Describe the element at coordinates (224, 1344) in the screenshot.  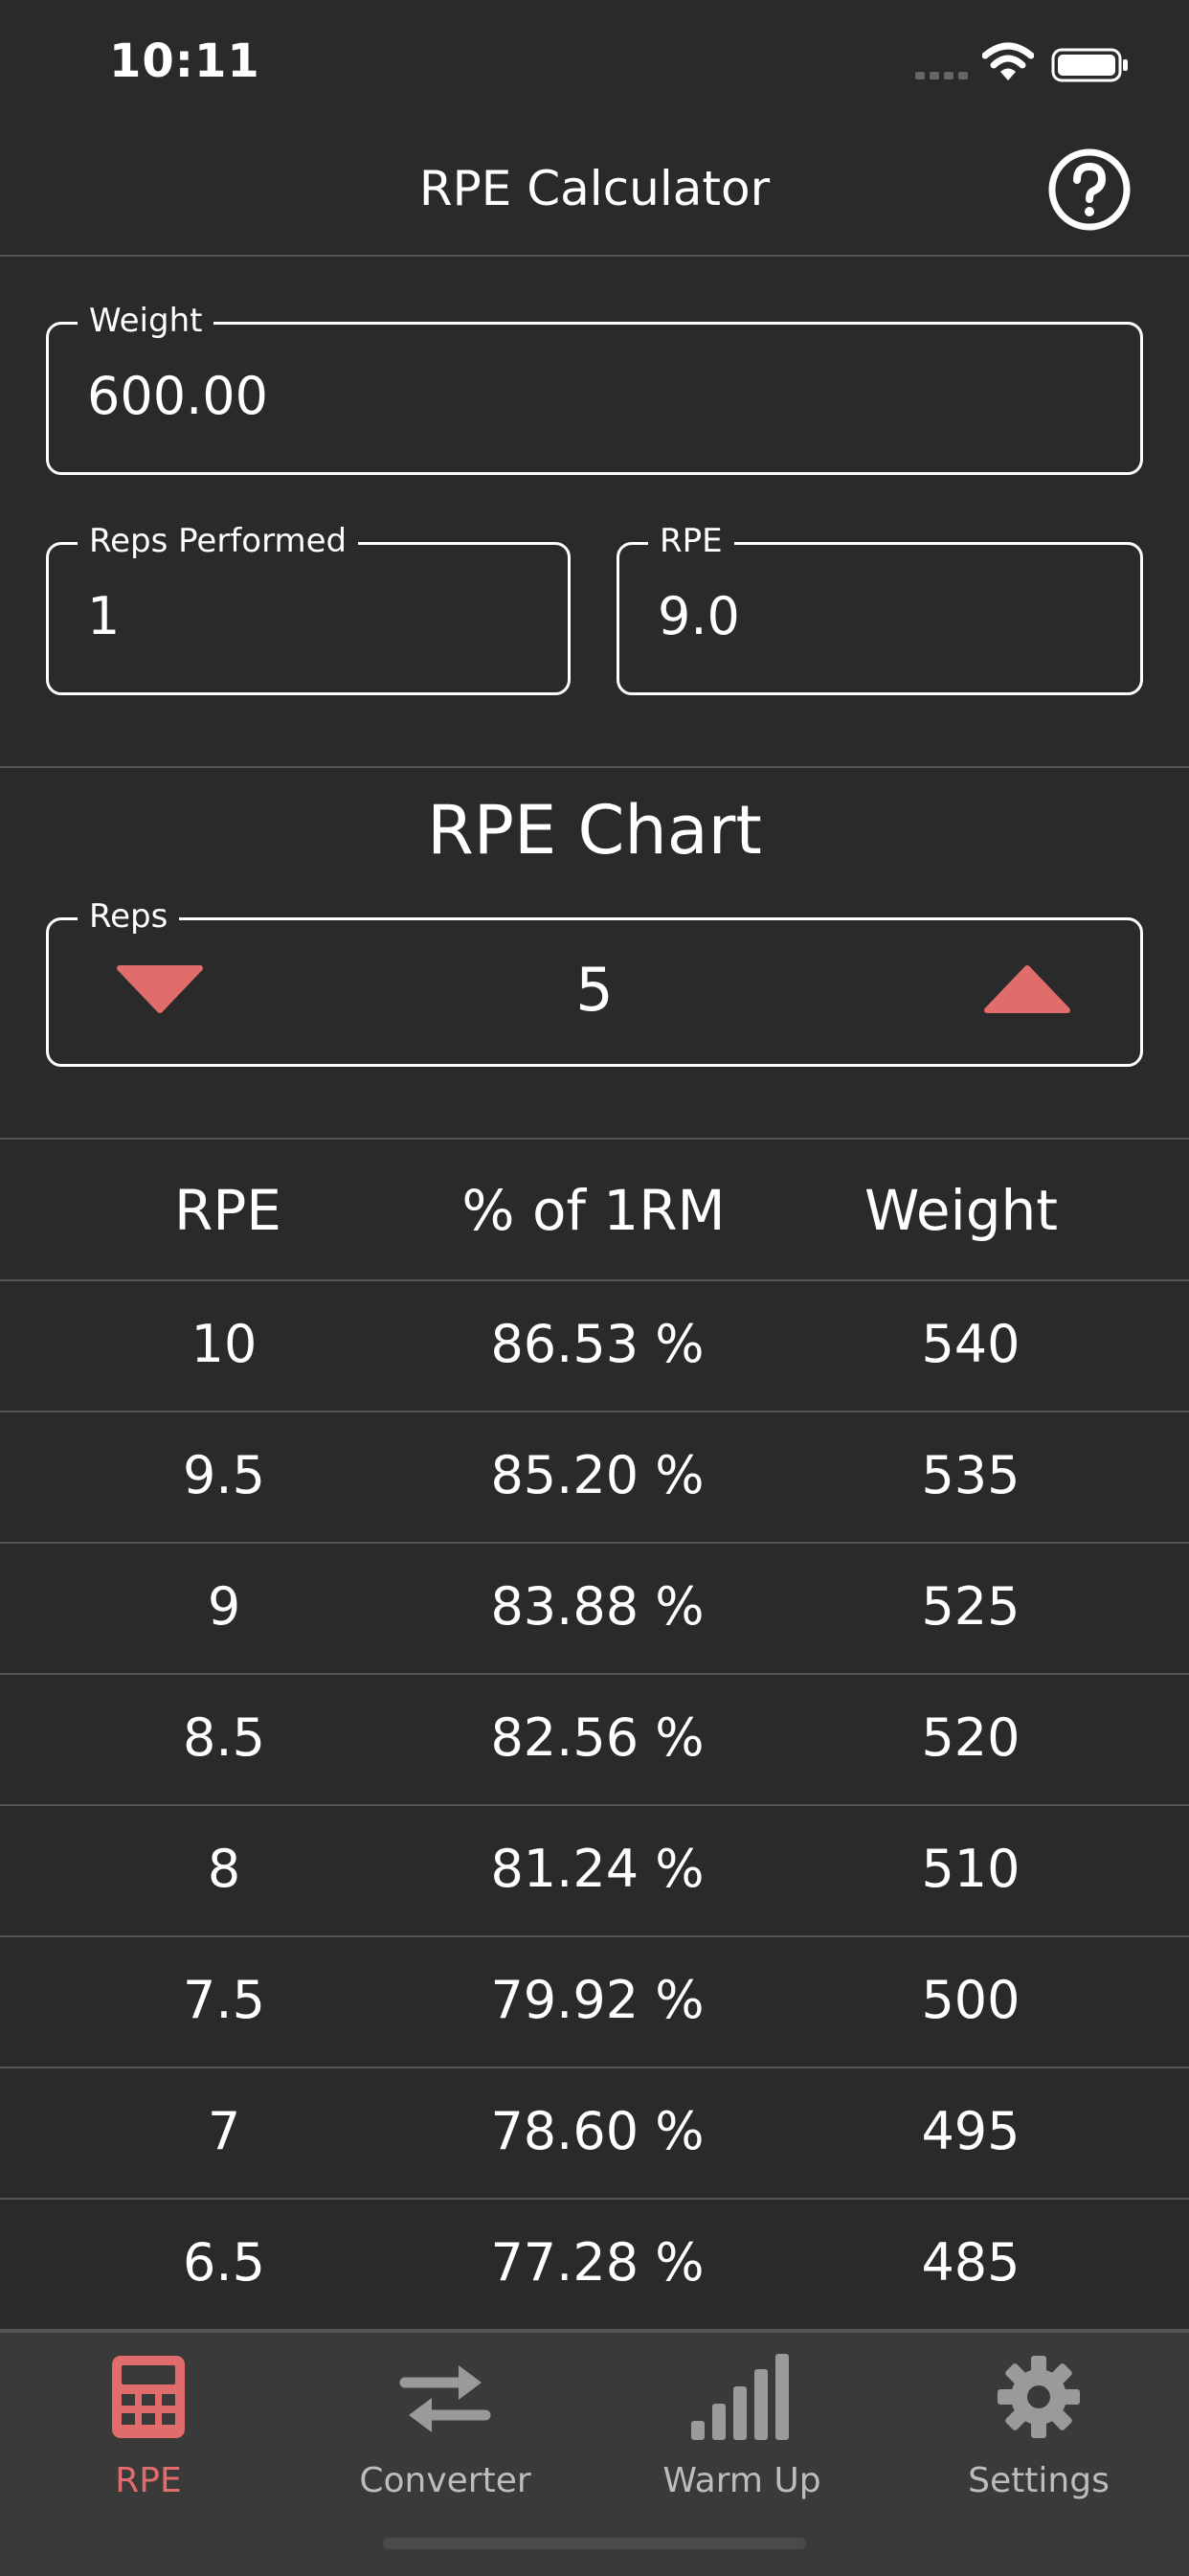
I see `cell-rpe: 10` at that location.